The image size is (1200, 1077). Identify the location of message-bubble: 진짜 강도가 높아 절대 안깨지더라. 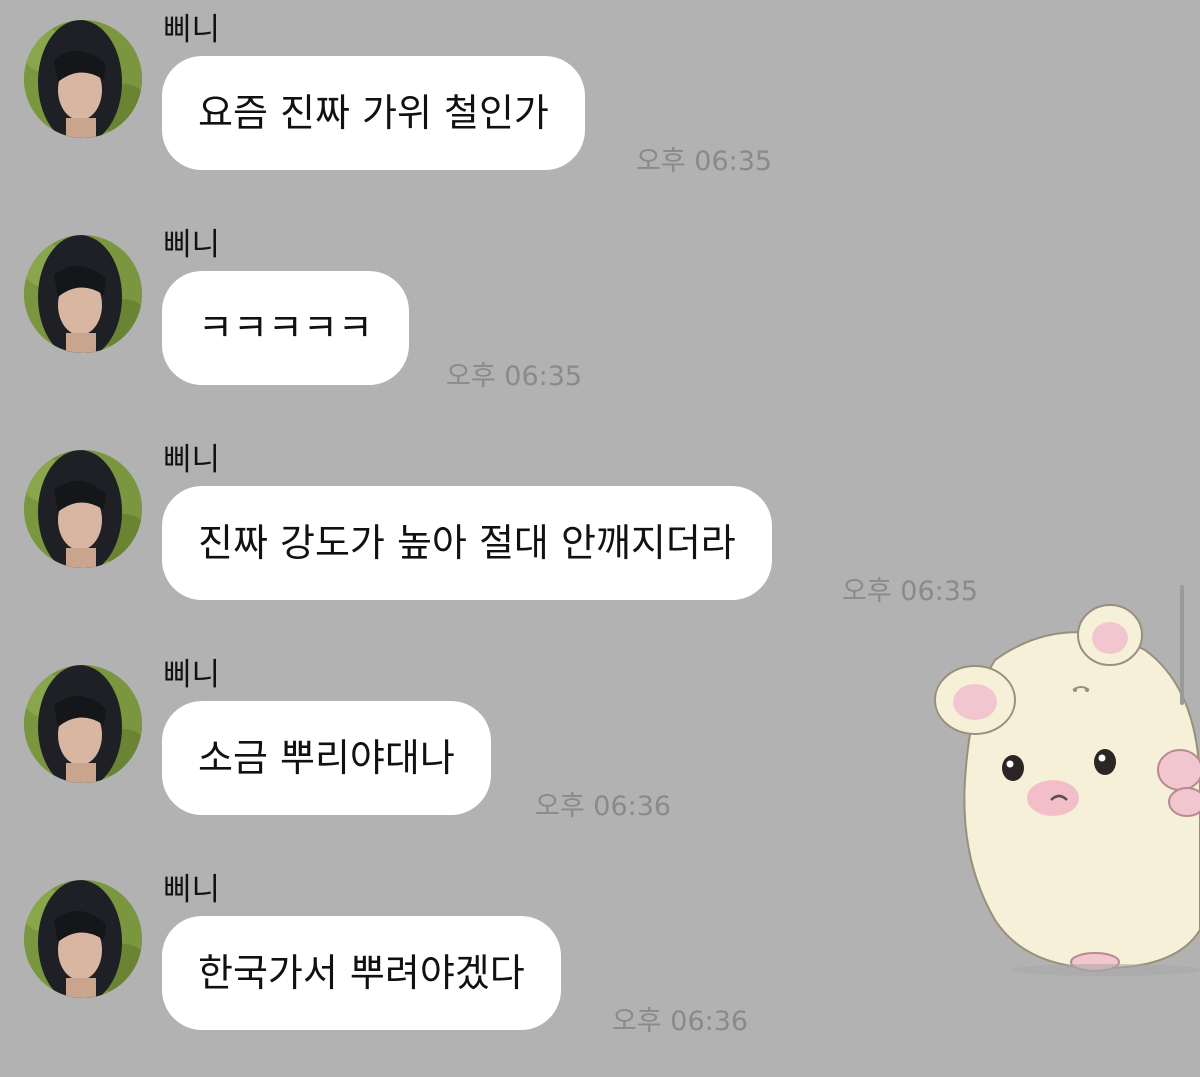
(467, 543).